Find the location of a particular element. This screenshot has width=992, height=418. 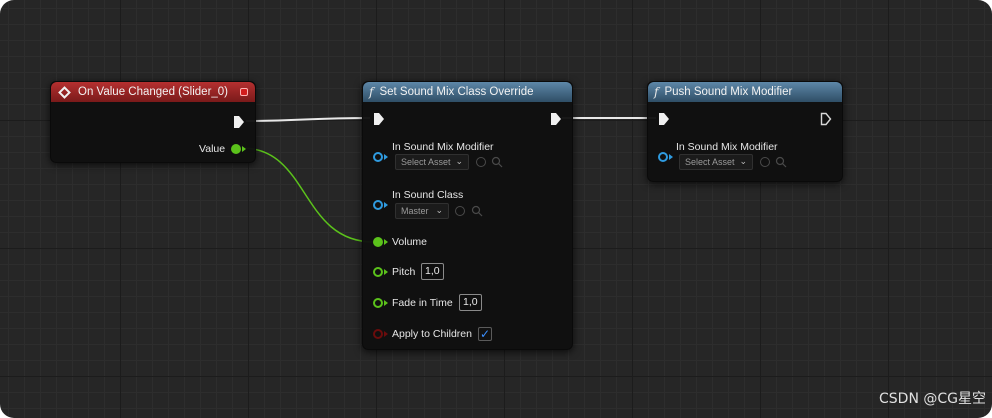

set-override-node-header: f Set Sound Mix Class Override is located at coordinates (467, 92).